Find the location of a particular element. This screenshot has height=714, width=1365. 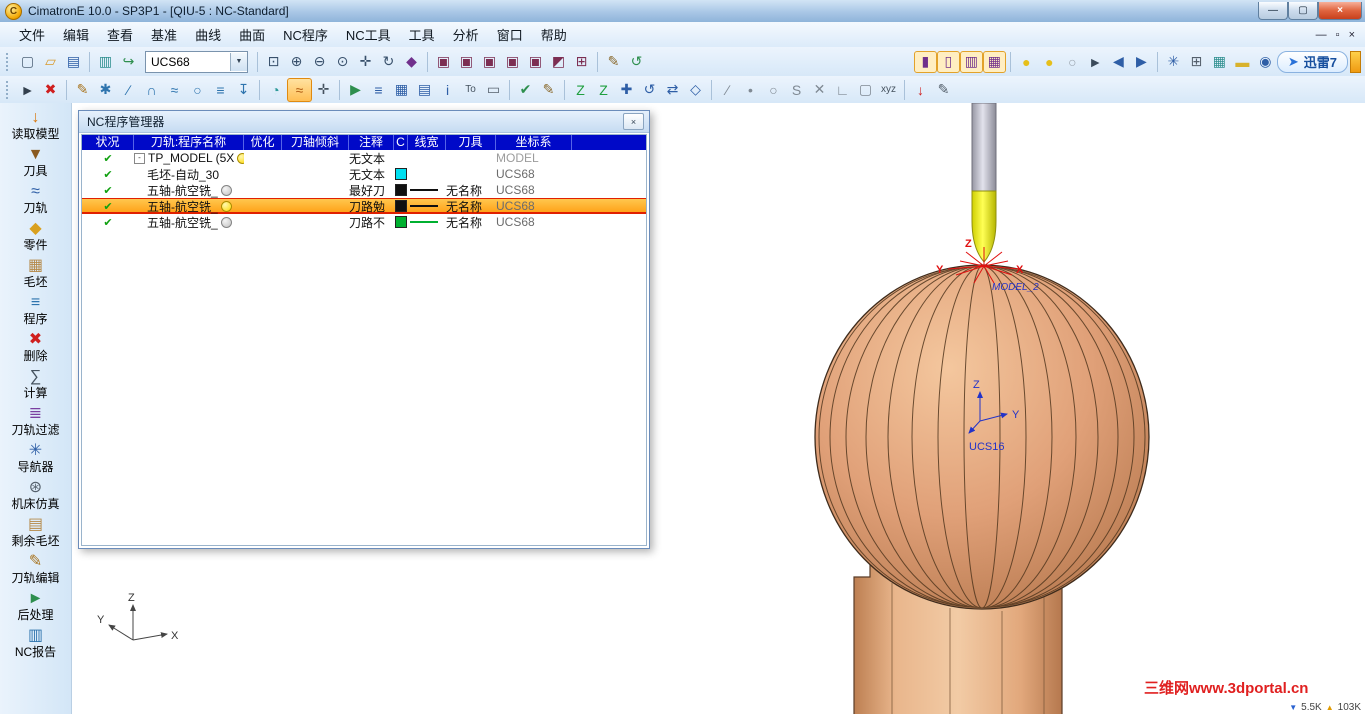

new-file-icon: ▢ is located at coordinates (27, 62).